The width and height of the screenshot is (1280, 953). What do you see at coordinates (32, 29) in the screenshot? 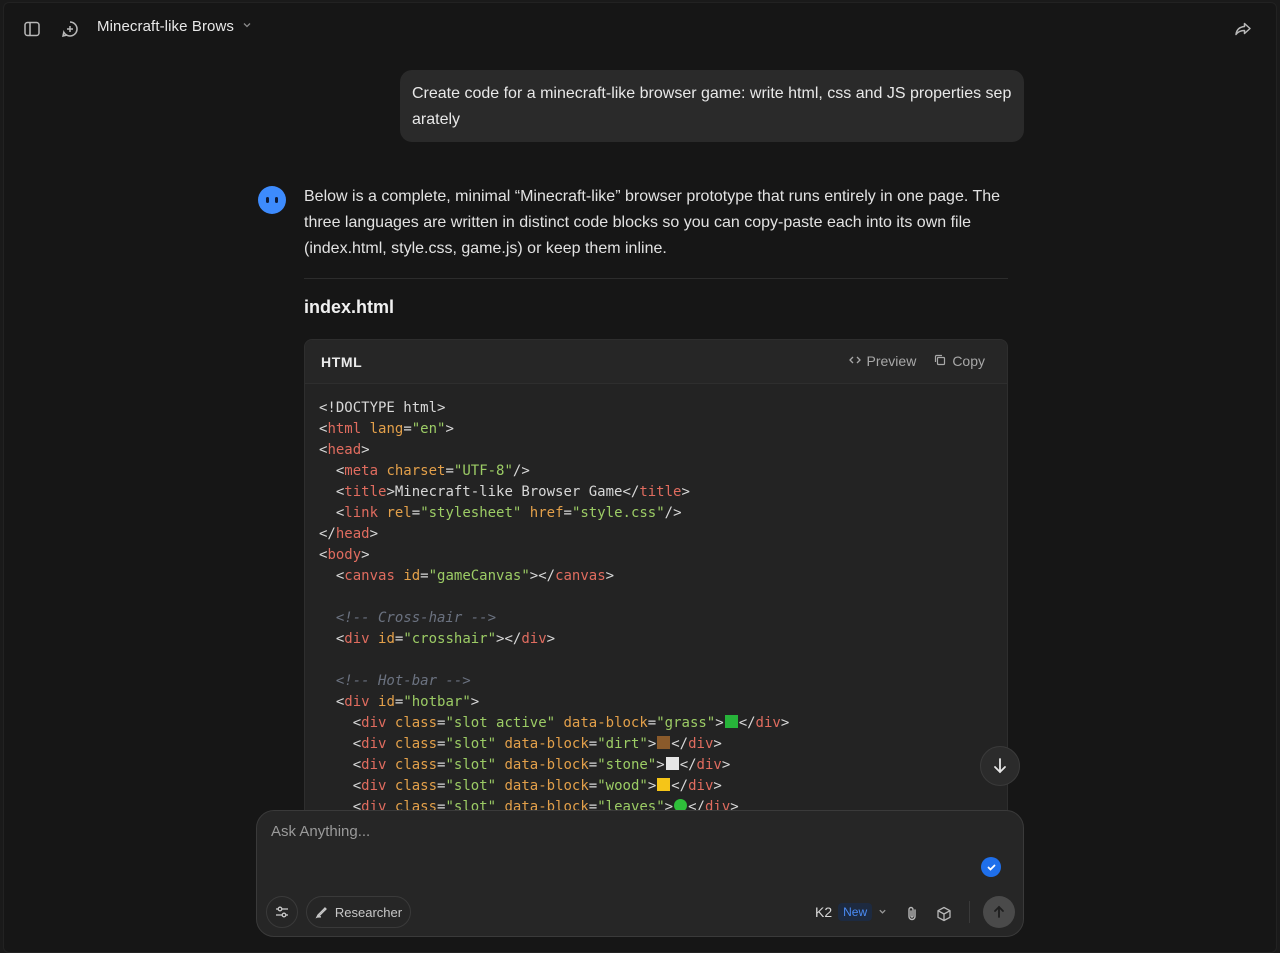
I see `sidebar-toggle-icon` at bounding box center [32, 29].